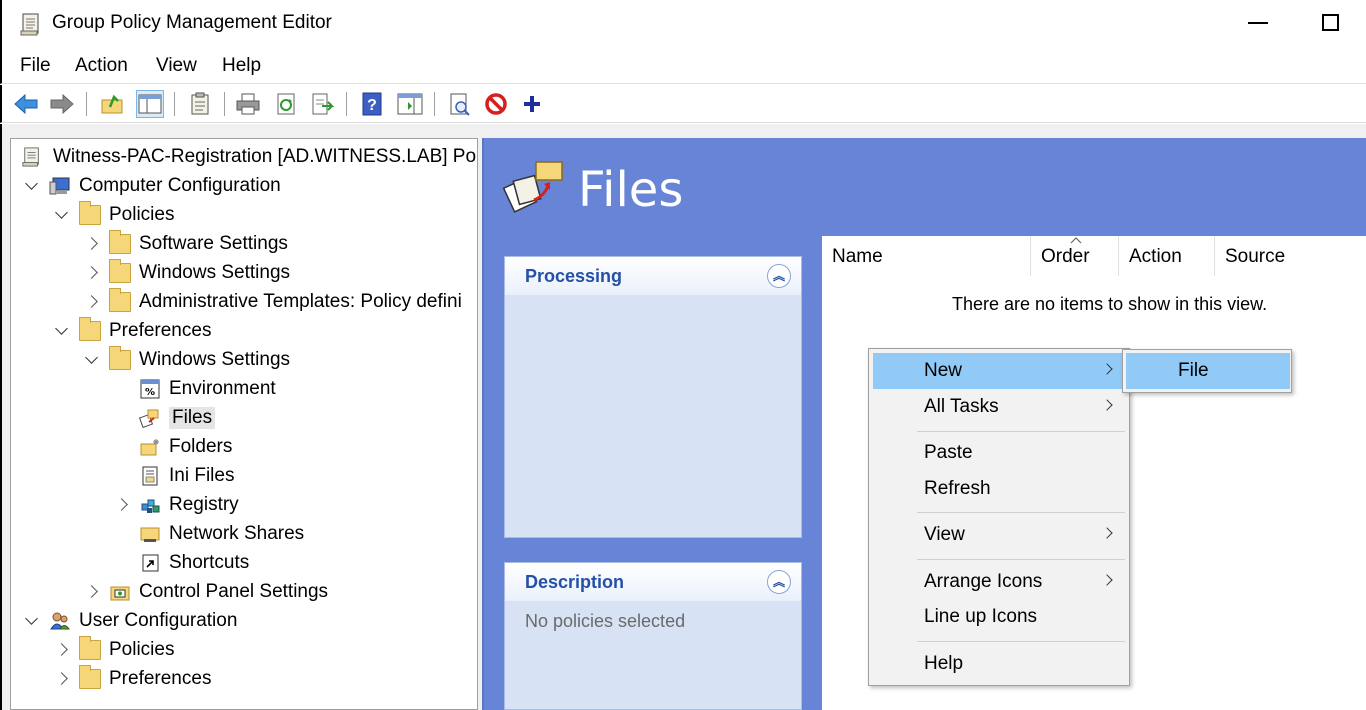 The width and height of the screenshot is (1366, 710). I want to click on tree-item-network-shares: Network Shares, so click(209, 533).